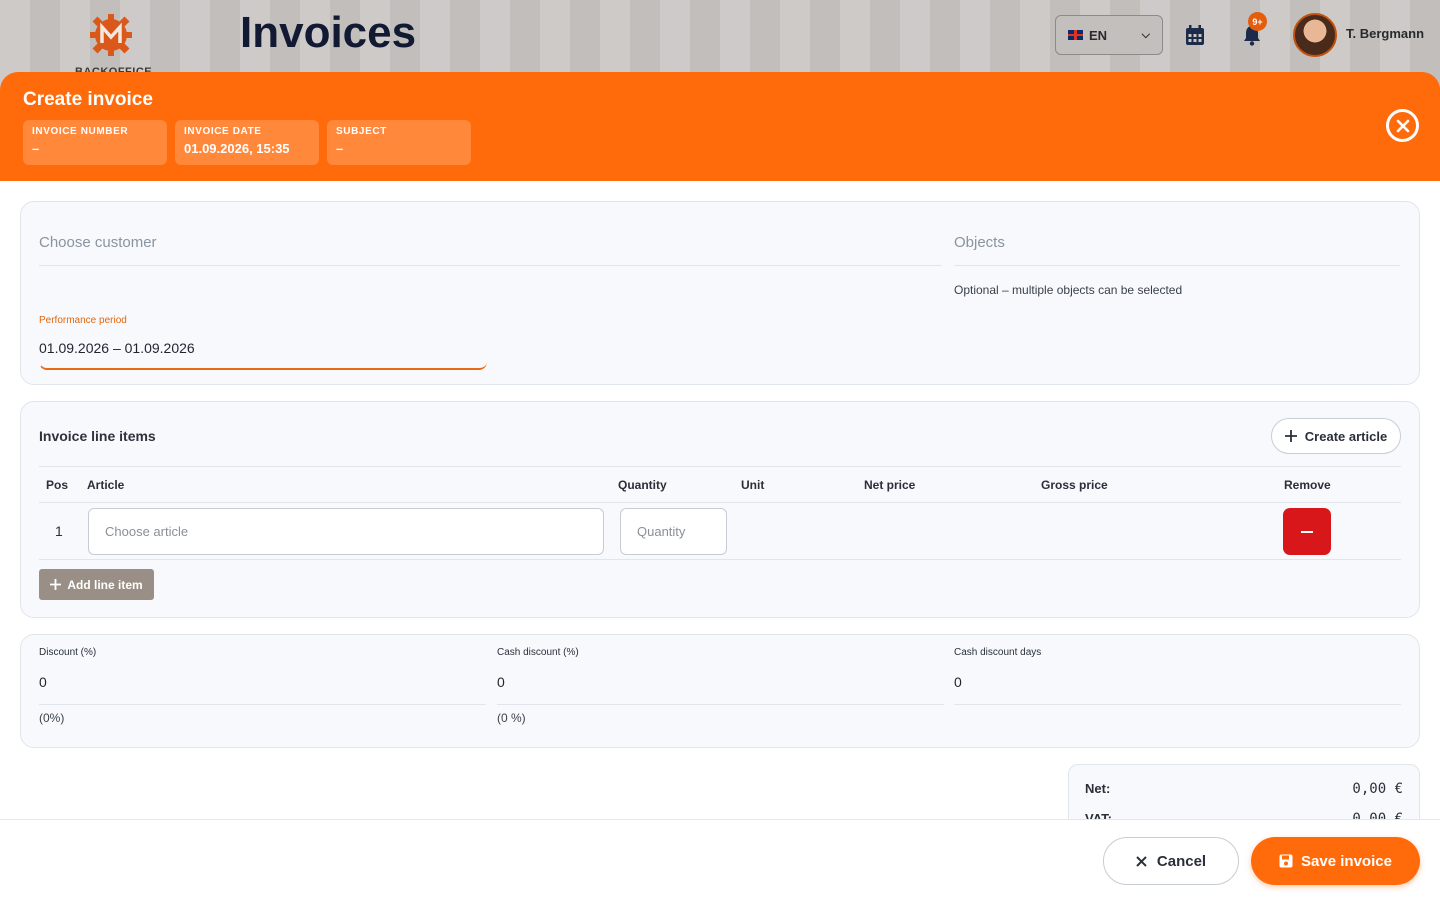 The image size is (1440, 900). Describe the element at coordinates (95, 142) in the screenshot. I see `invoice-number-card: INVOICE NUMBER –` at that location.